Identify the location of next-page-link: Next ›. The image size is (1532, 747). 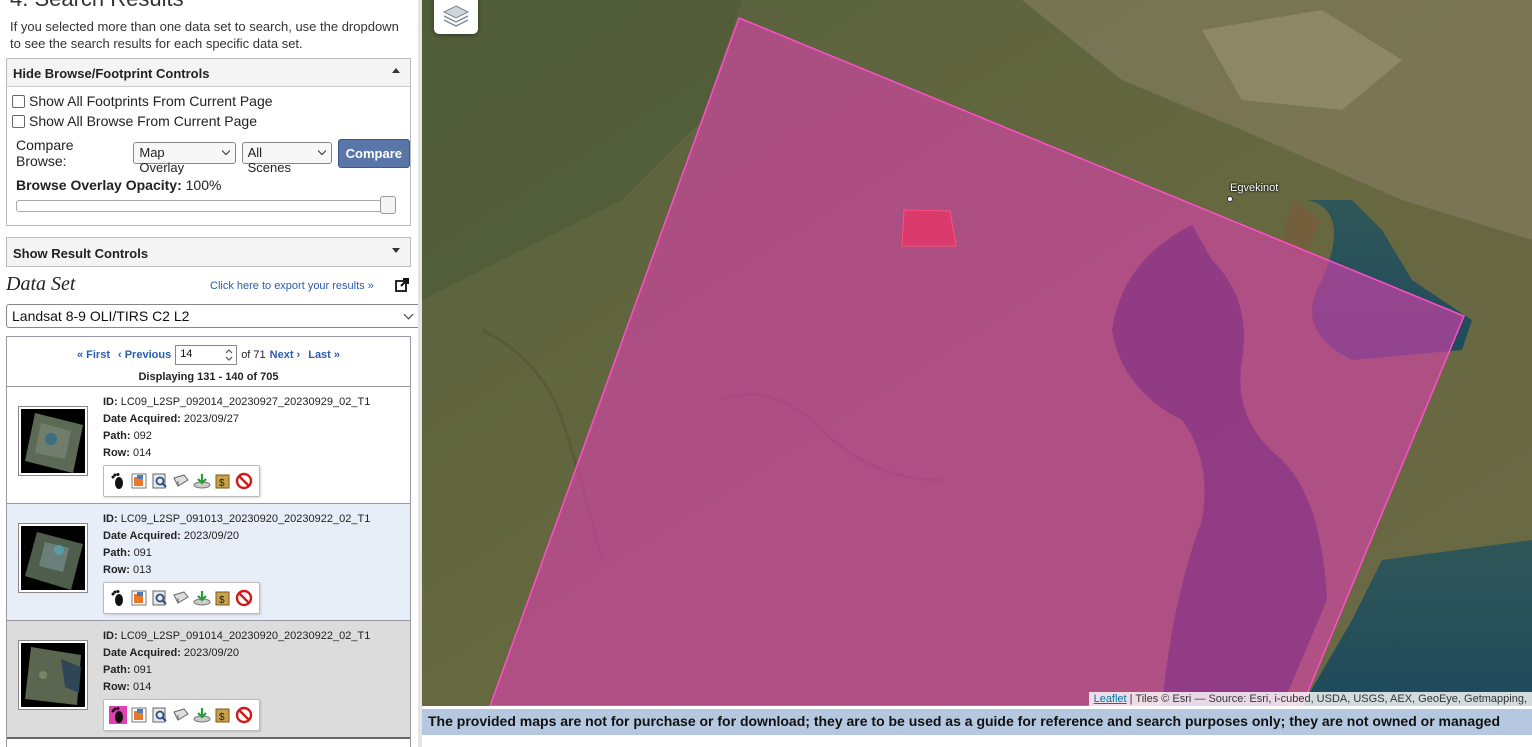
(285, 355).